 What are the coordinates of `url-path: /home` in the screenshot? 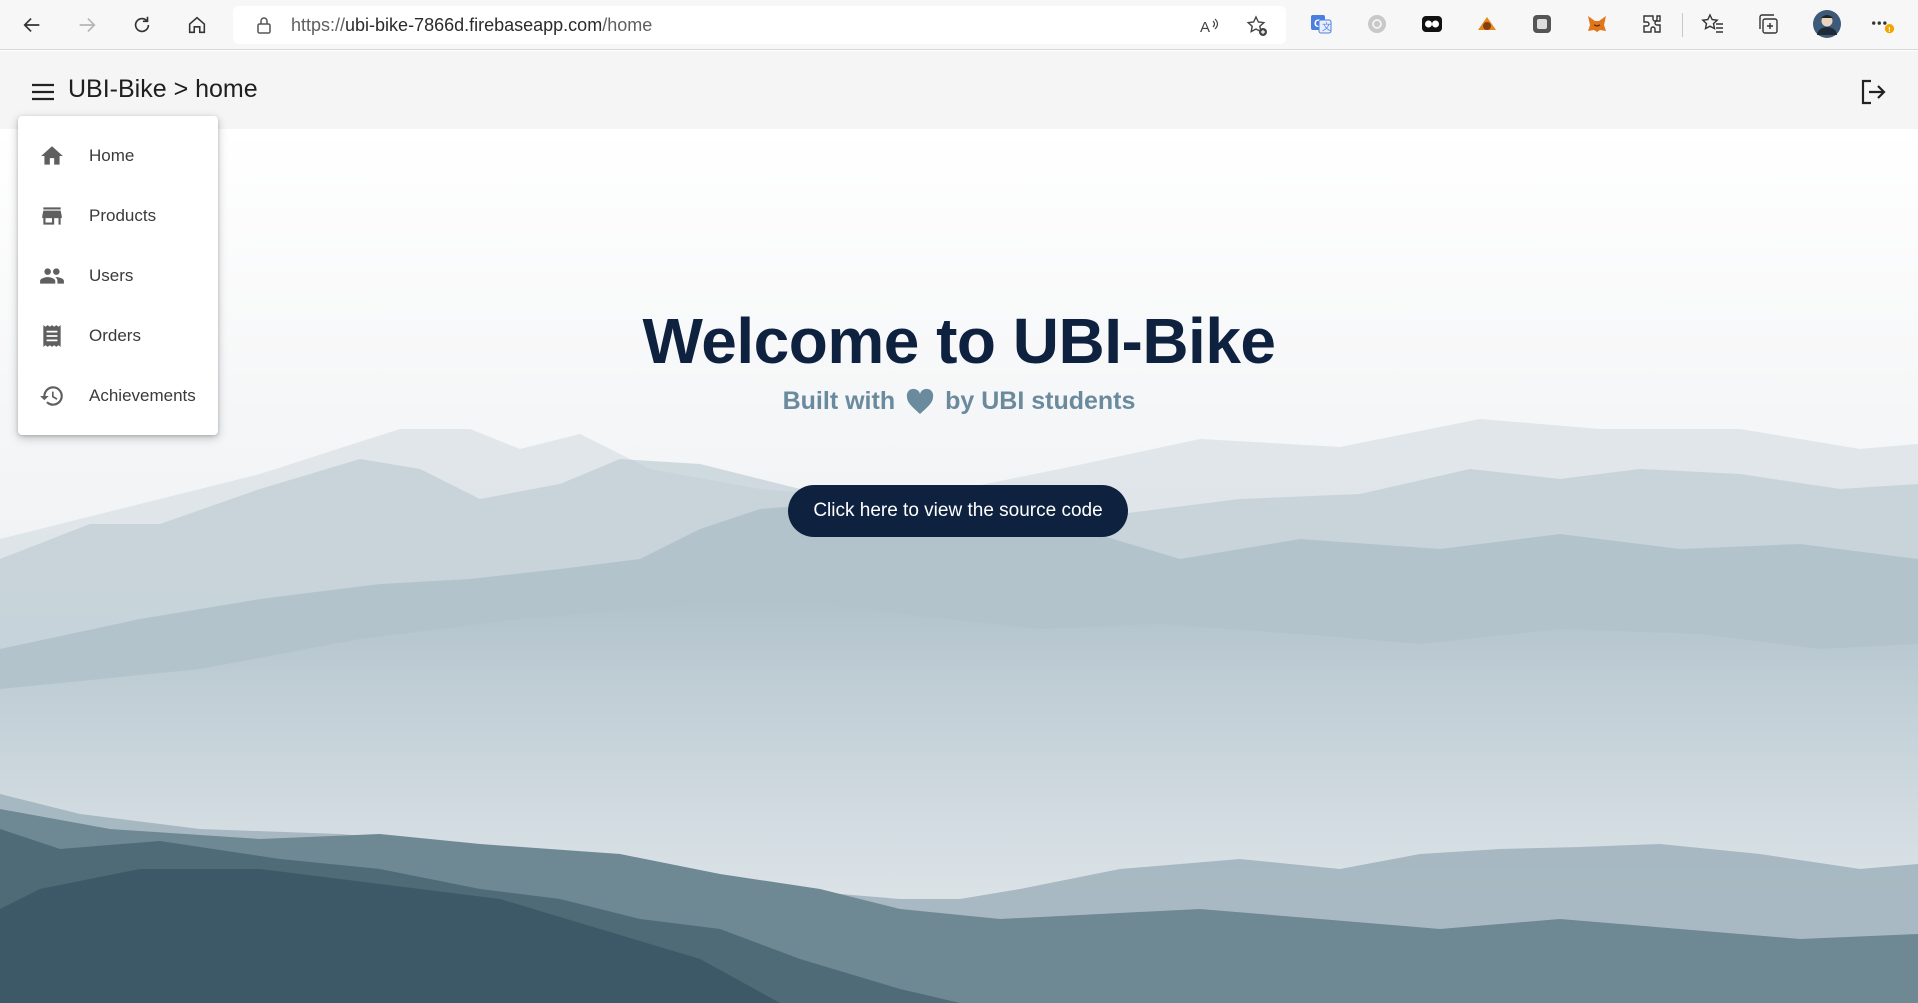 It's located at (627, 24).